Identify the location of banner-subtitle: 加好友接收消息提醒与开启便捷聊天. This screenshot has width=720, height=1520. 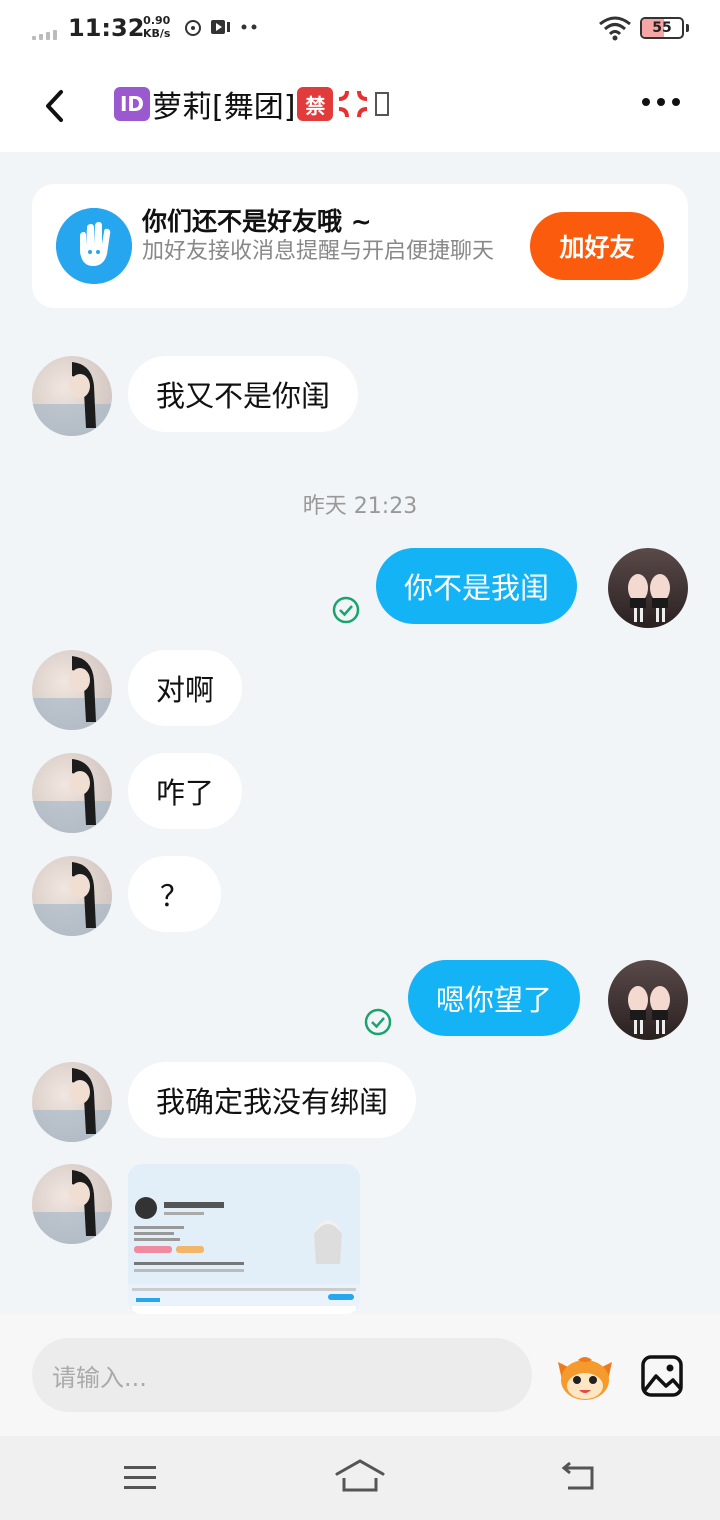
(318, 251).